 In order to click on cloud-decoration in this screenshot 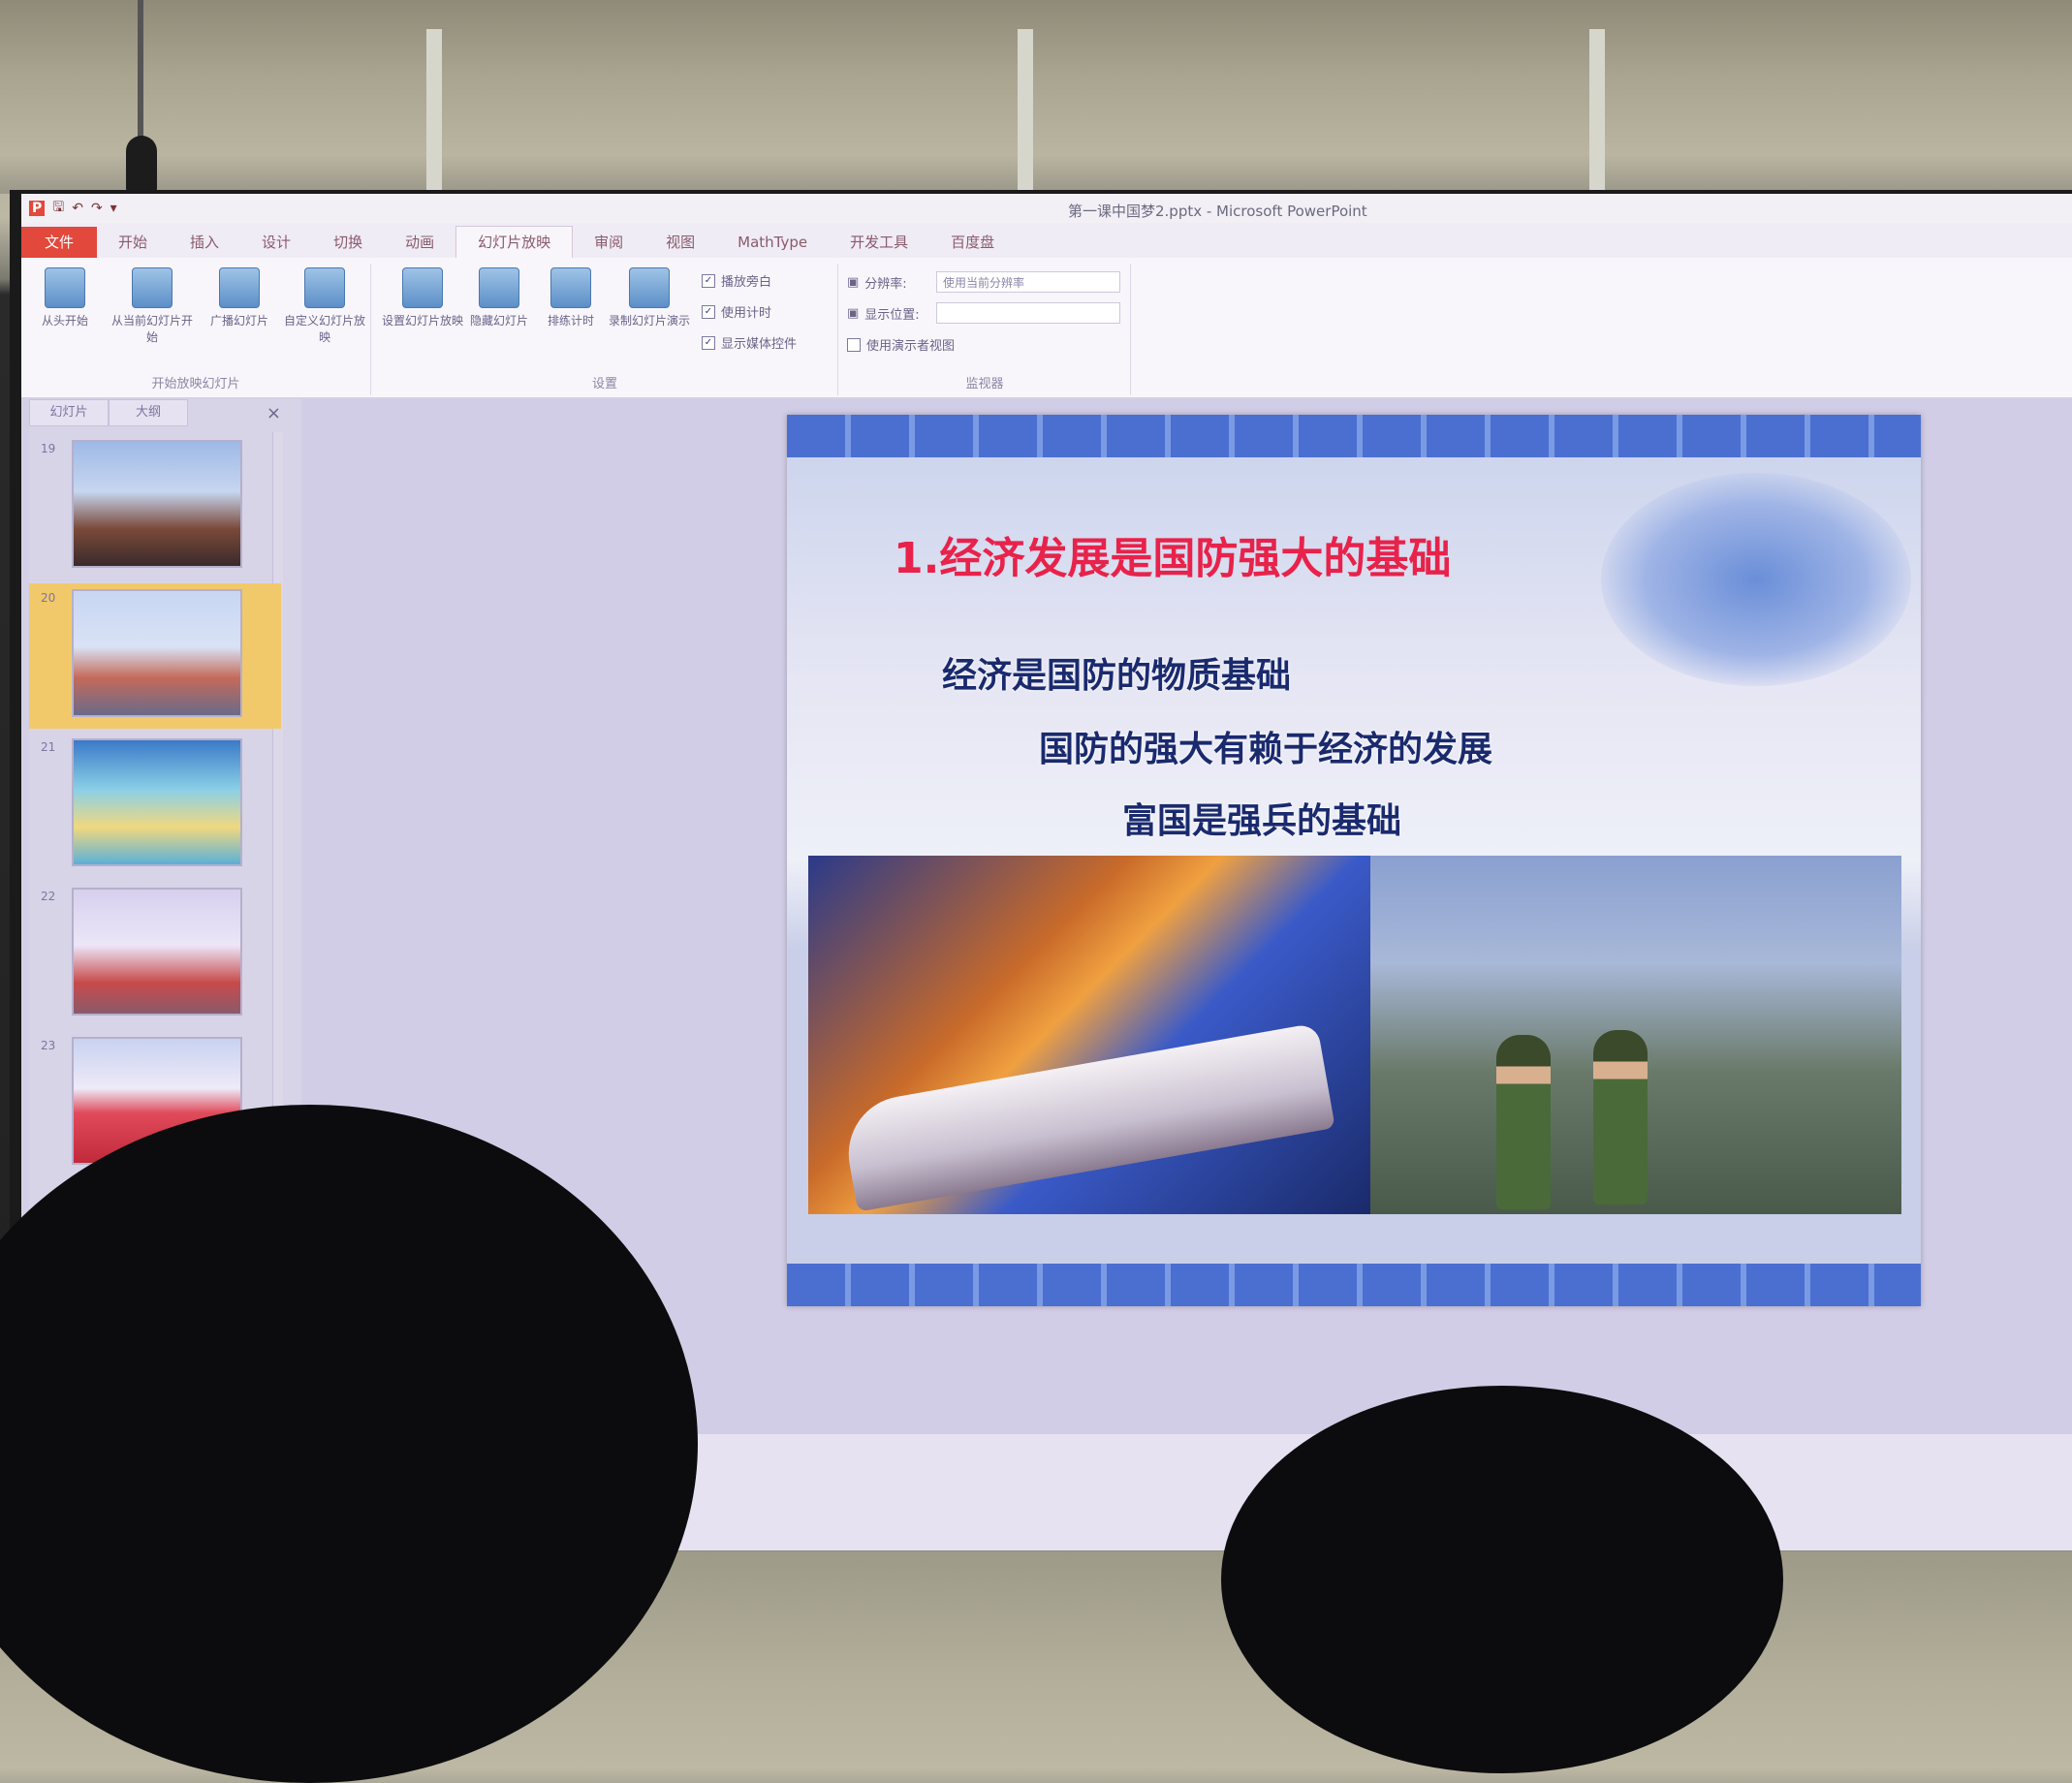, I will do `click(1756, 579)`.